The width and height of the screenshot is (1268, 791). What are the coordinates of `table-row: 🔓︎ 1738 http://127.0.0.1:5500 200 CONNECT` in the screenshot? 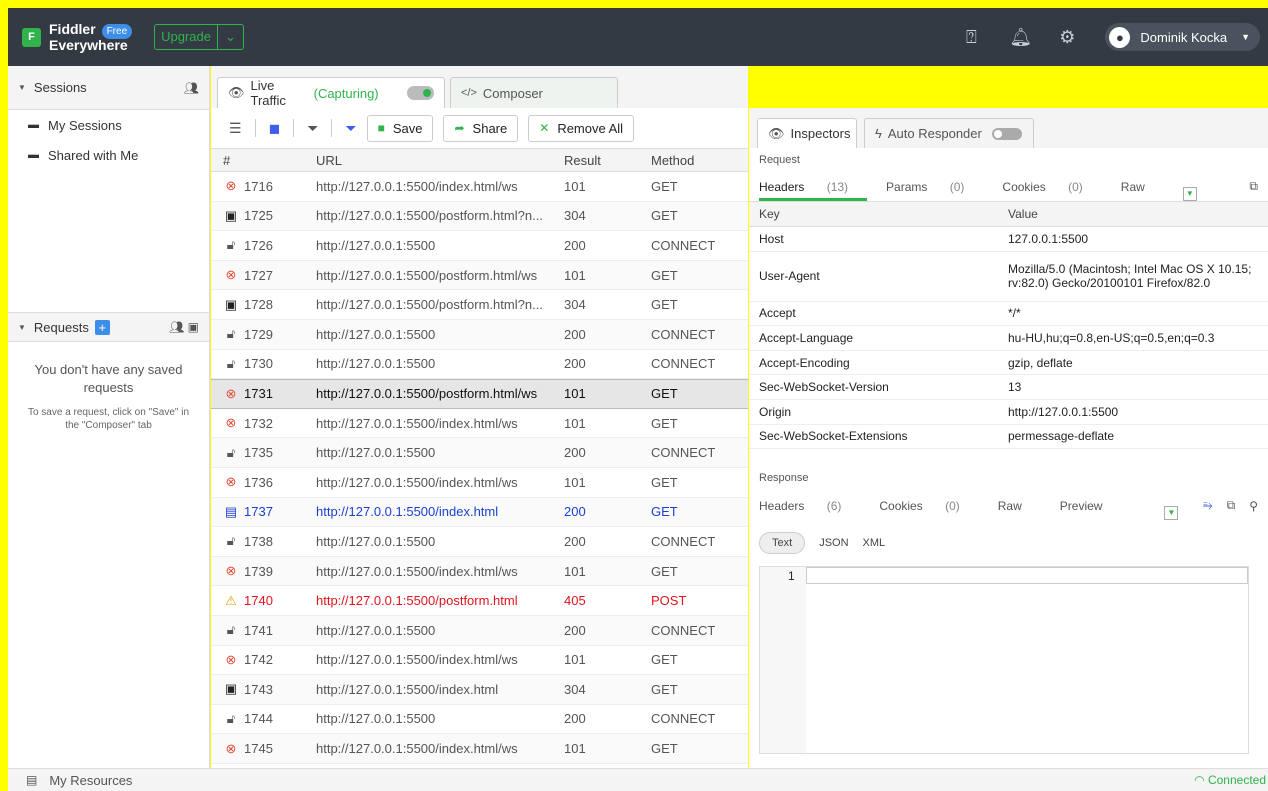 It's located at (479, 542).